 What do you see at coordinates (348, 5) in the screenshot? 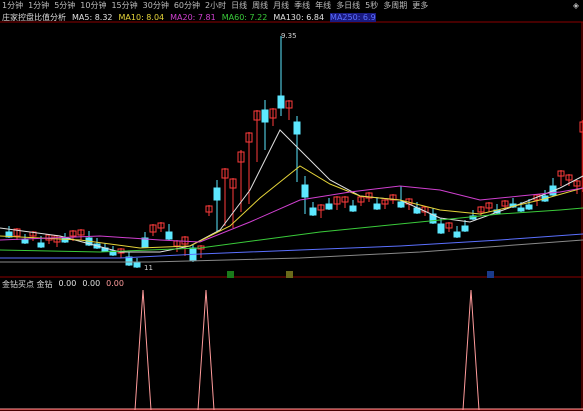
I see `period-item-13: 多日线` at bounding box center [348, 5].